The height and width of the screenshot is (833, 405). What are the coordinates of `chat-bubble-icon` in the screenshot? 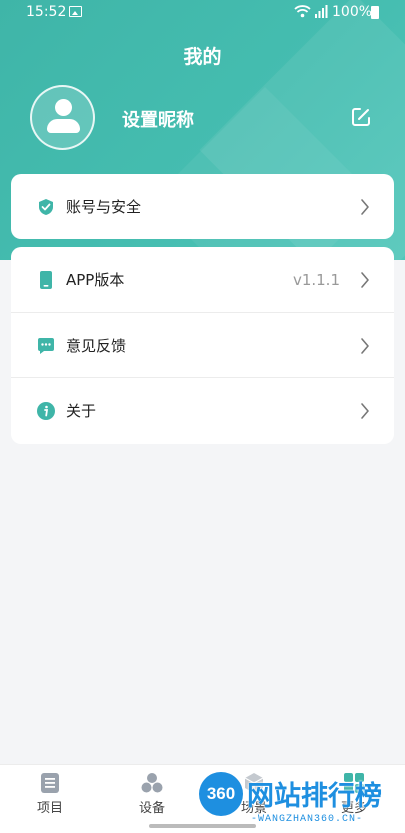 It's located at (46, 346).